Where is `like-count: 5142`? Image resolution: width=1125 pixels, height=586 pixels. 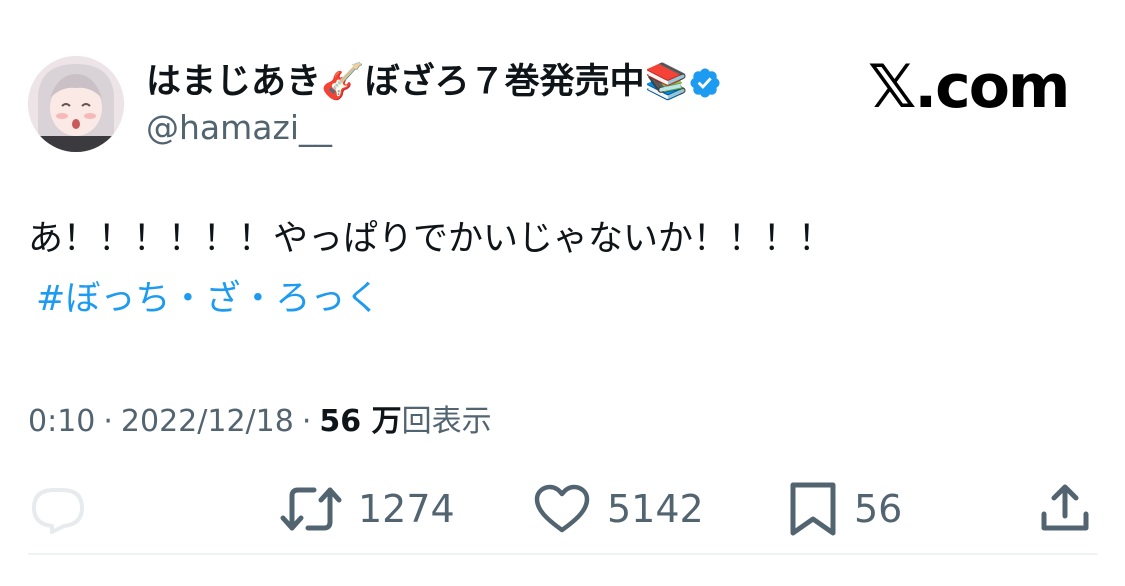
like-count: 5142 is located at coordinates (655, 509).